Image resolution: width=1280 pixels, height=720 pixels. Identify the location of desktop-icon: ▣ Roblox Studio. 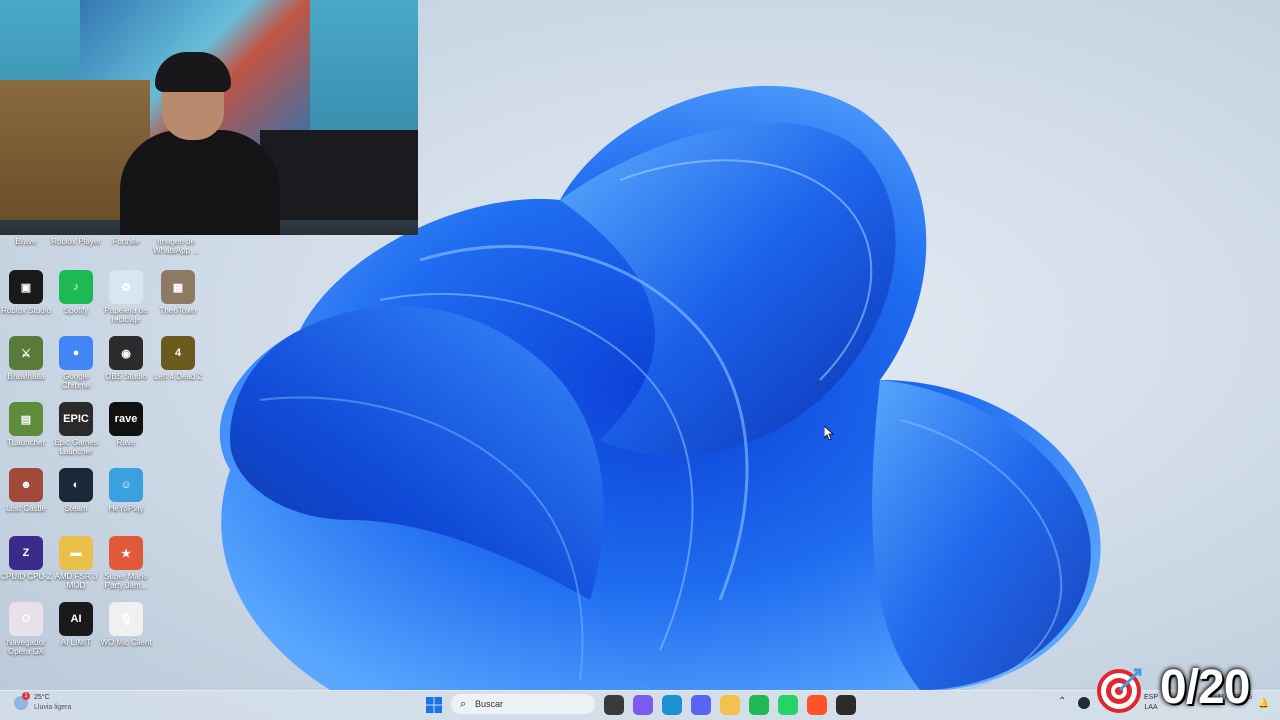
(26, 292).